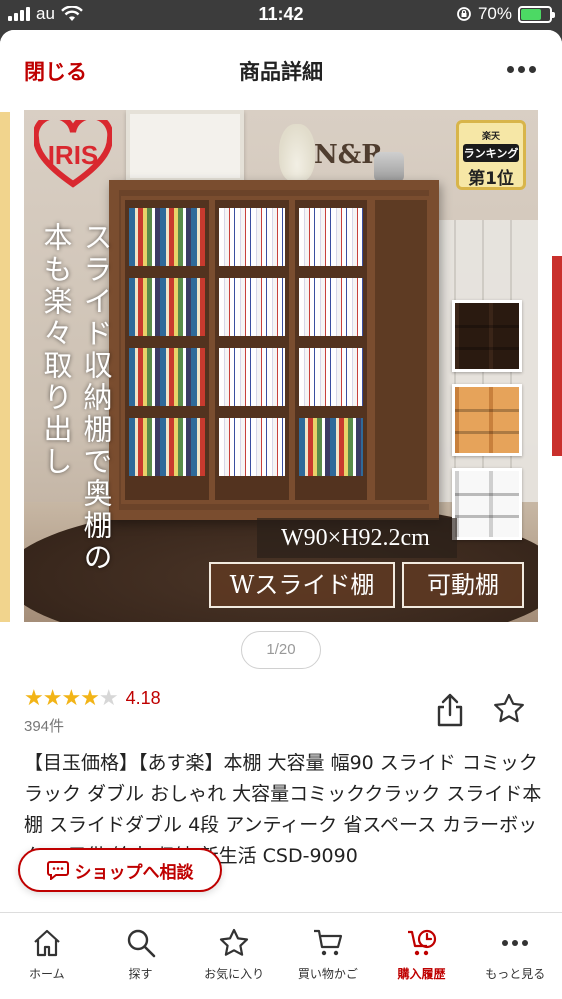 This screenshot has width=562, height=999. I want to click on dimensions-label: W90×H92.2cm, so click(357, 538).